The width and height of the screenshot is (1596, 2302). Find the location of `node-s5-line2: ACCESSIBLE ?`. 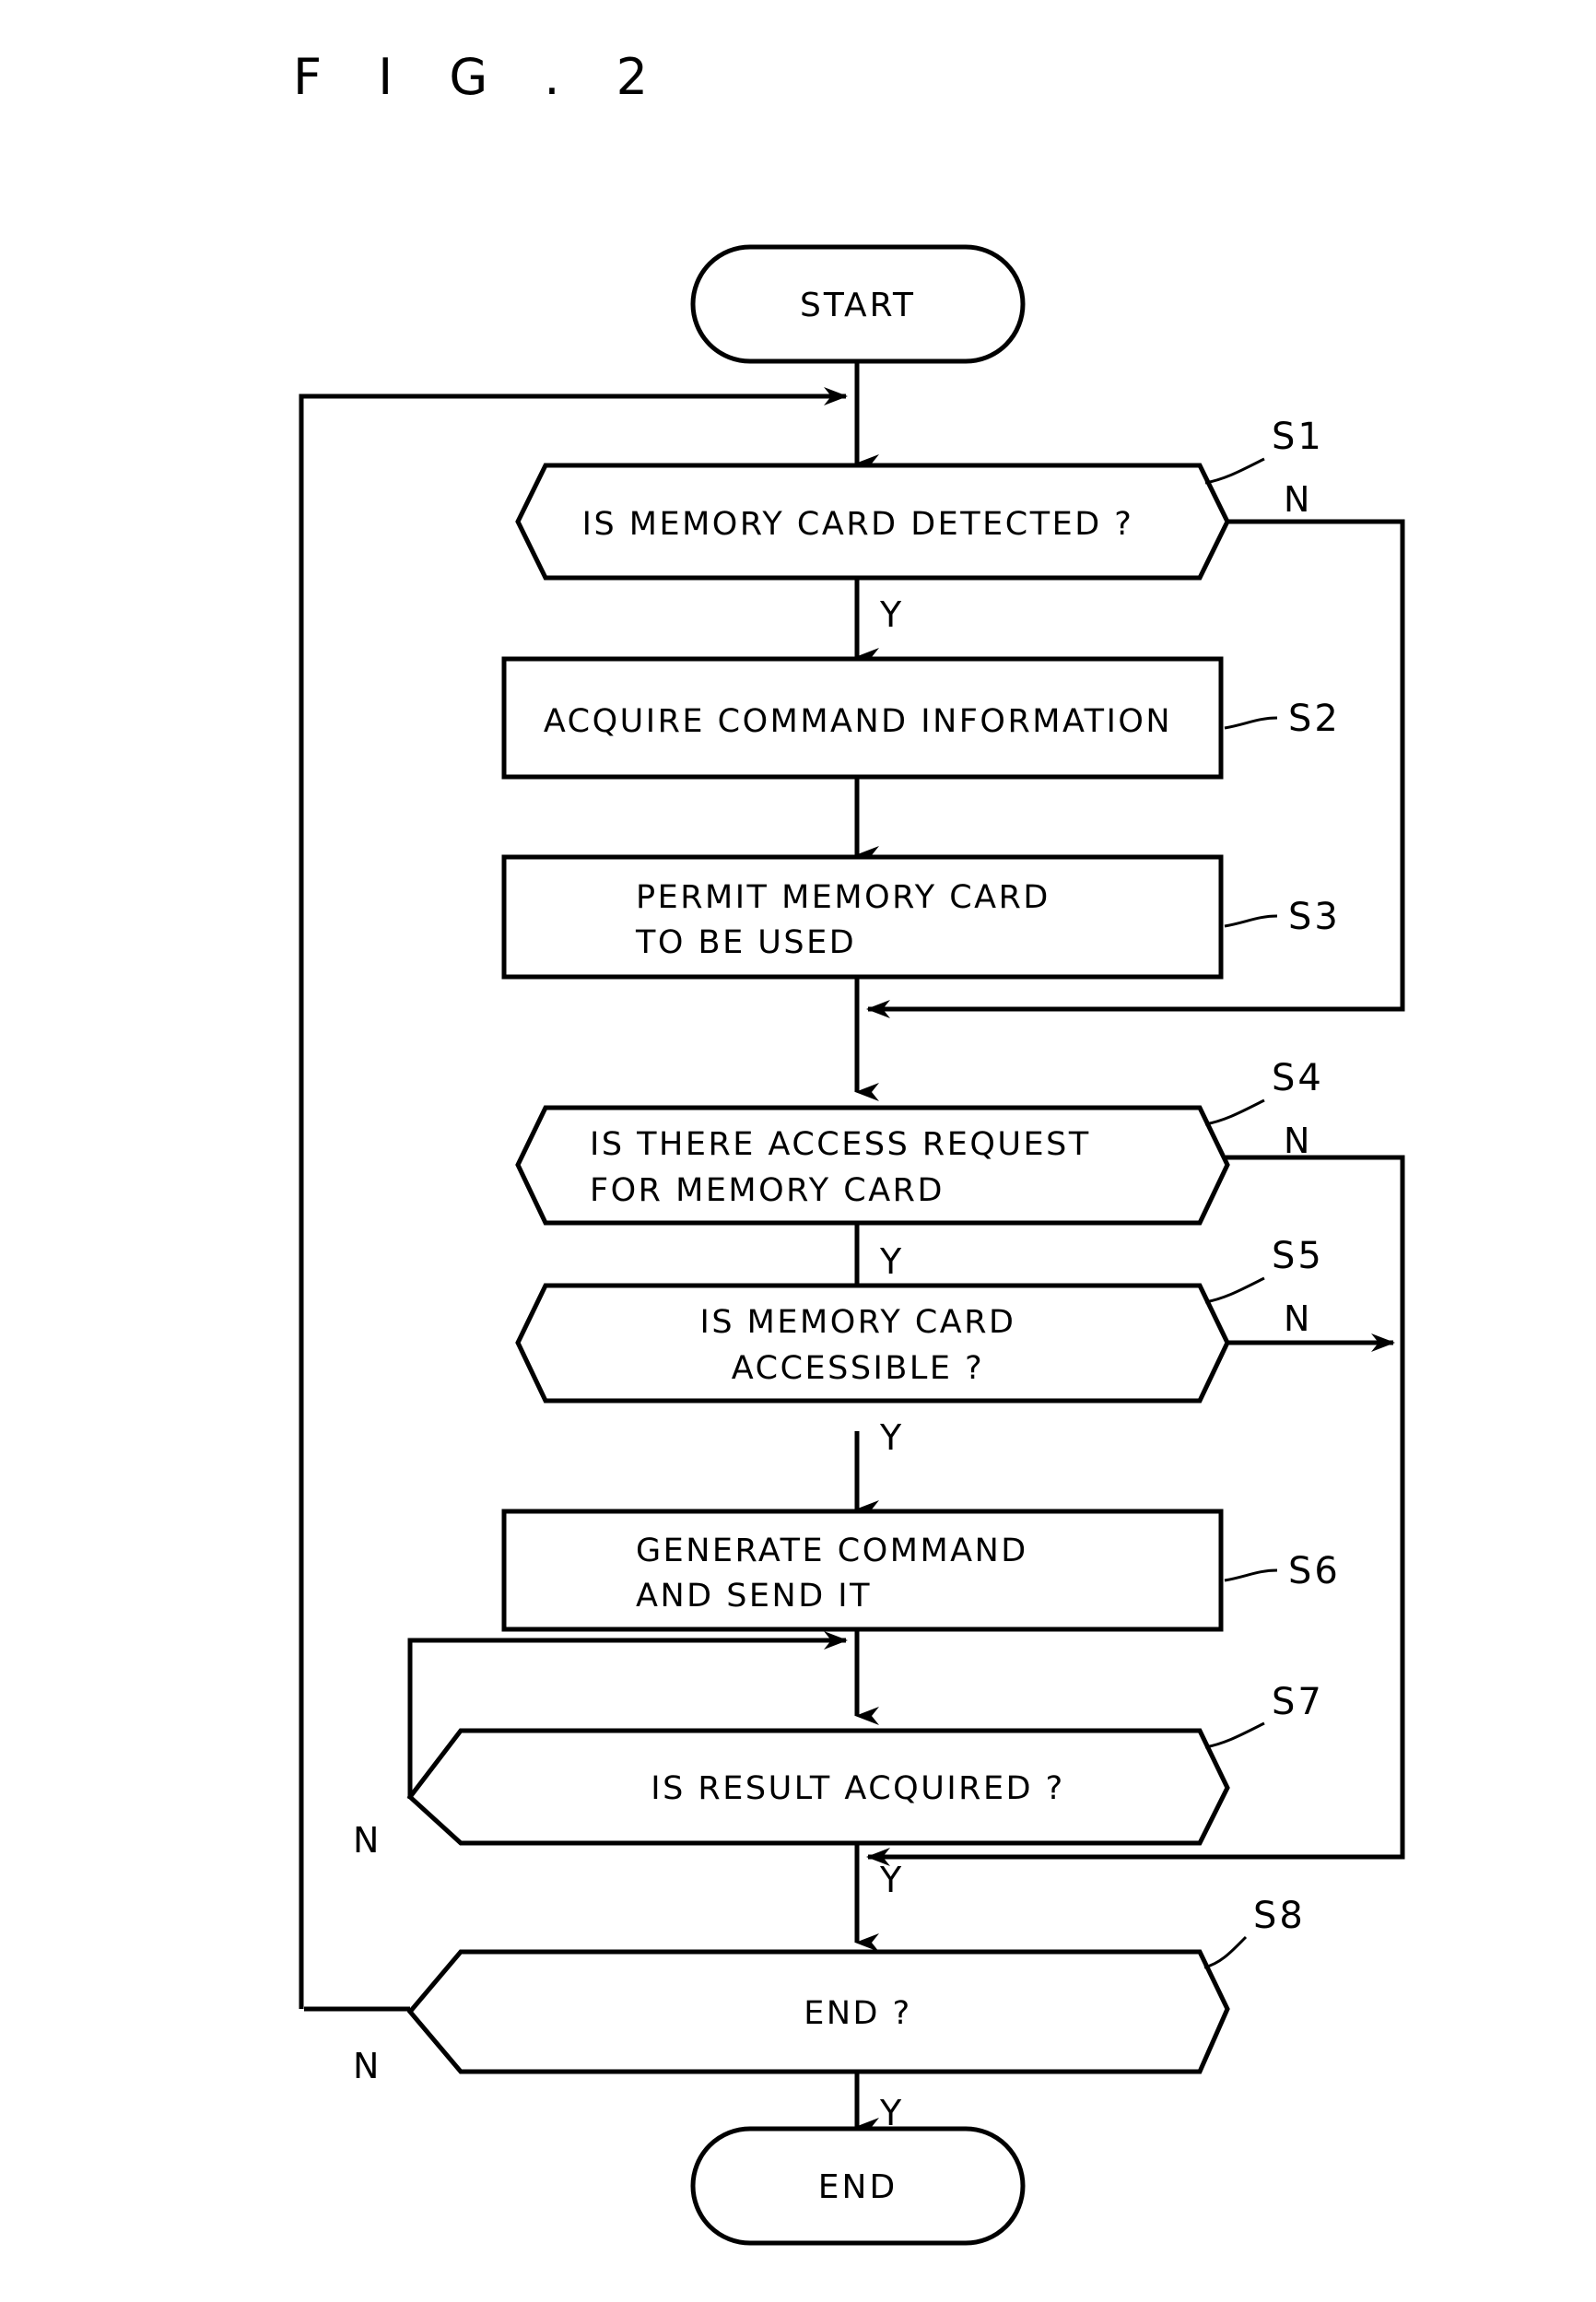

node-s5-line2: ACCESSIBLE ? is located at coordinates (858, 1368).